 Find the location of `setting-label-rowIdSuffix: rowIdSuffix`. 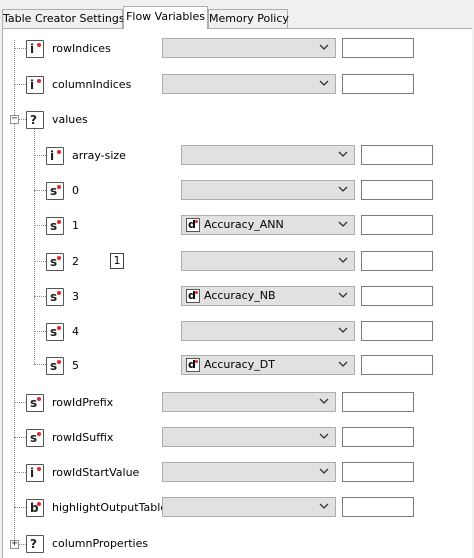

setting-label-rowIdSuffix: rowIdSuffix is located at coordinates (83, 437).